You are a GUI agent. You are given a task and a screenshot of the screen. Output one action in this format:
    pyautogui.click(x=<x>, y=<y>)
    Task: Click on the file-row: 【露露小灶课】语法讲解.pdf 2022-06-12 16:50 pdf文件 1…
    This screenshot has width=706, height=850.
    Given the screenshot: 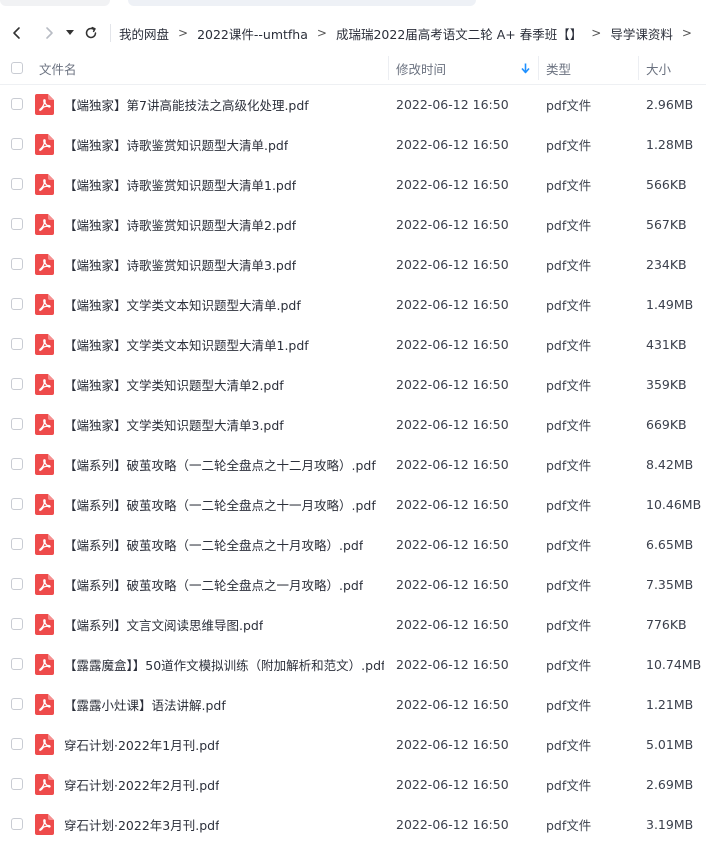 What is the action you would take?
    pyautogui.click(x=353, y=704)
    